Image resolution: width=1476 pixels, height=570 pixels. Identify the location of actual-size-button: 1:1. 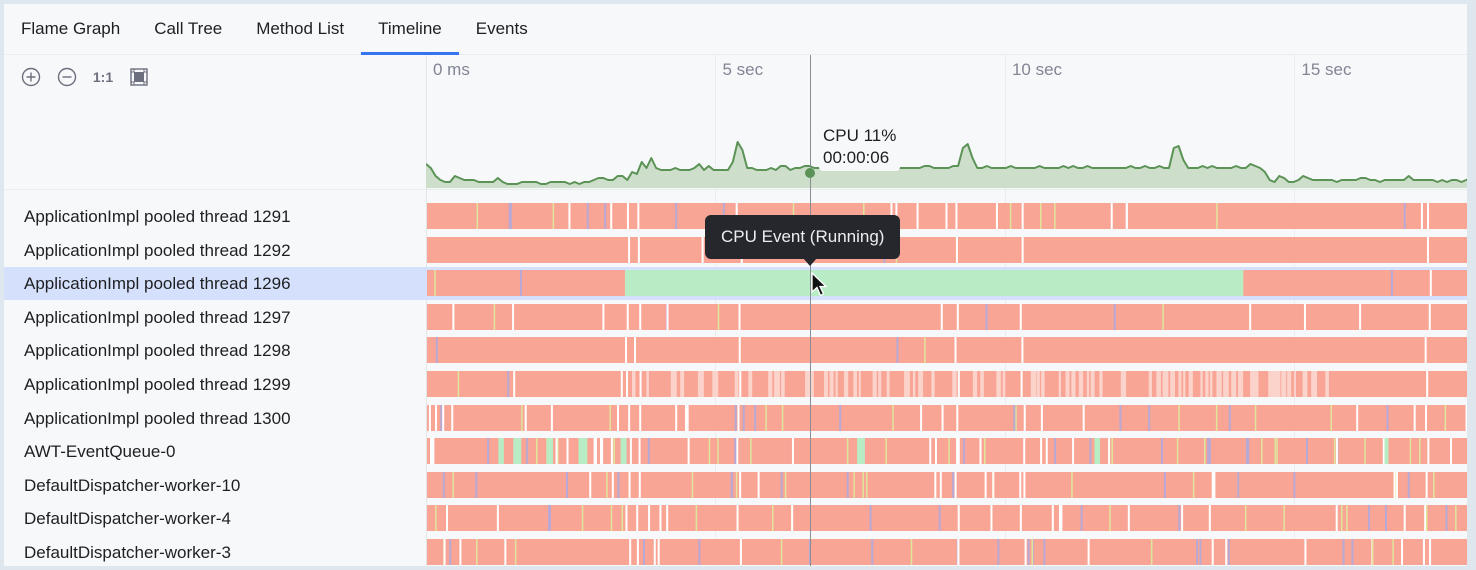
(103, 77).